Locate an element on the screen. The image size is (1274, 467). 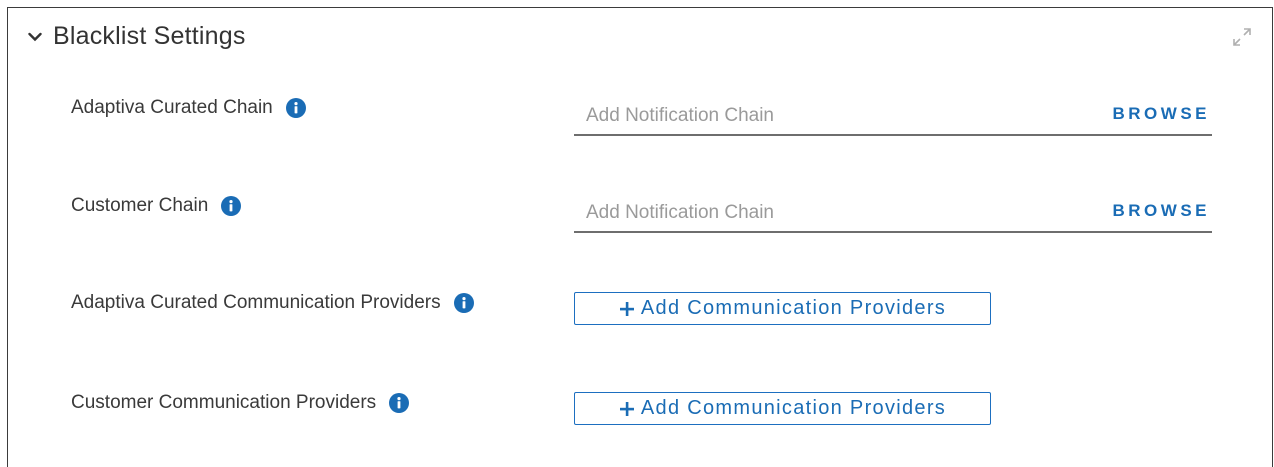
customer-providers-label-row: Customer Communication Providers is located at coordinates (240, 403).